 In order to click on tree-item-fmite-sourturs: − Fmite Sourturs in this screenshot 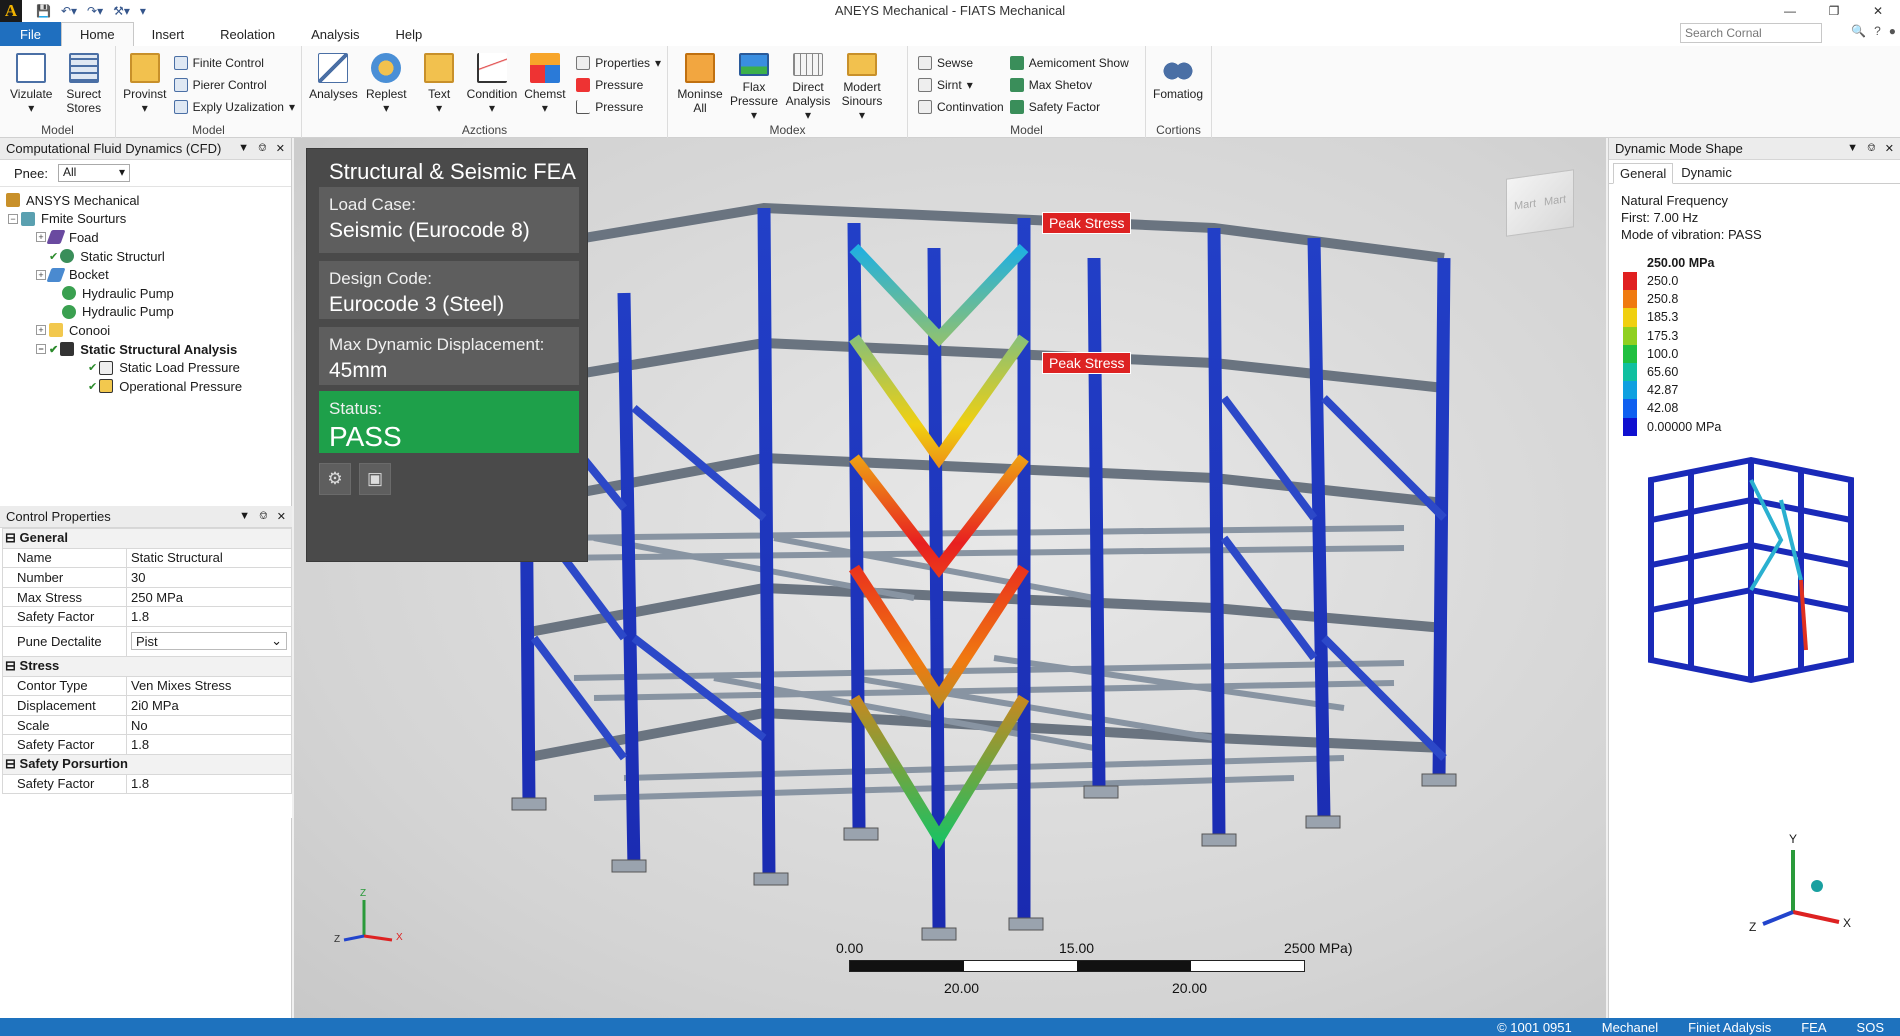, I will do `click(145, 219)`.